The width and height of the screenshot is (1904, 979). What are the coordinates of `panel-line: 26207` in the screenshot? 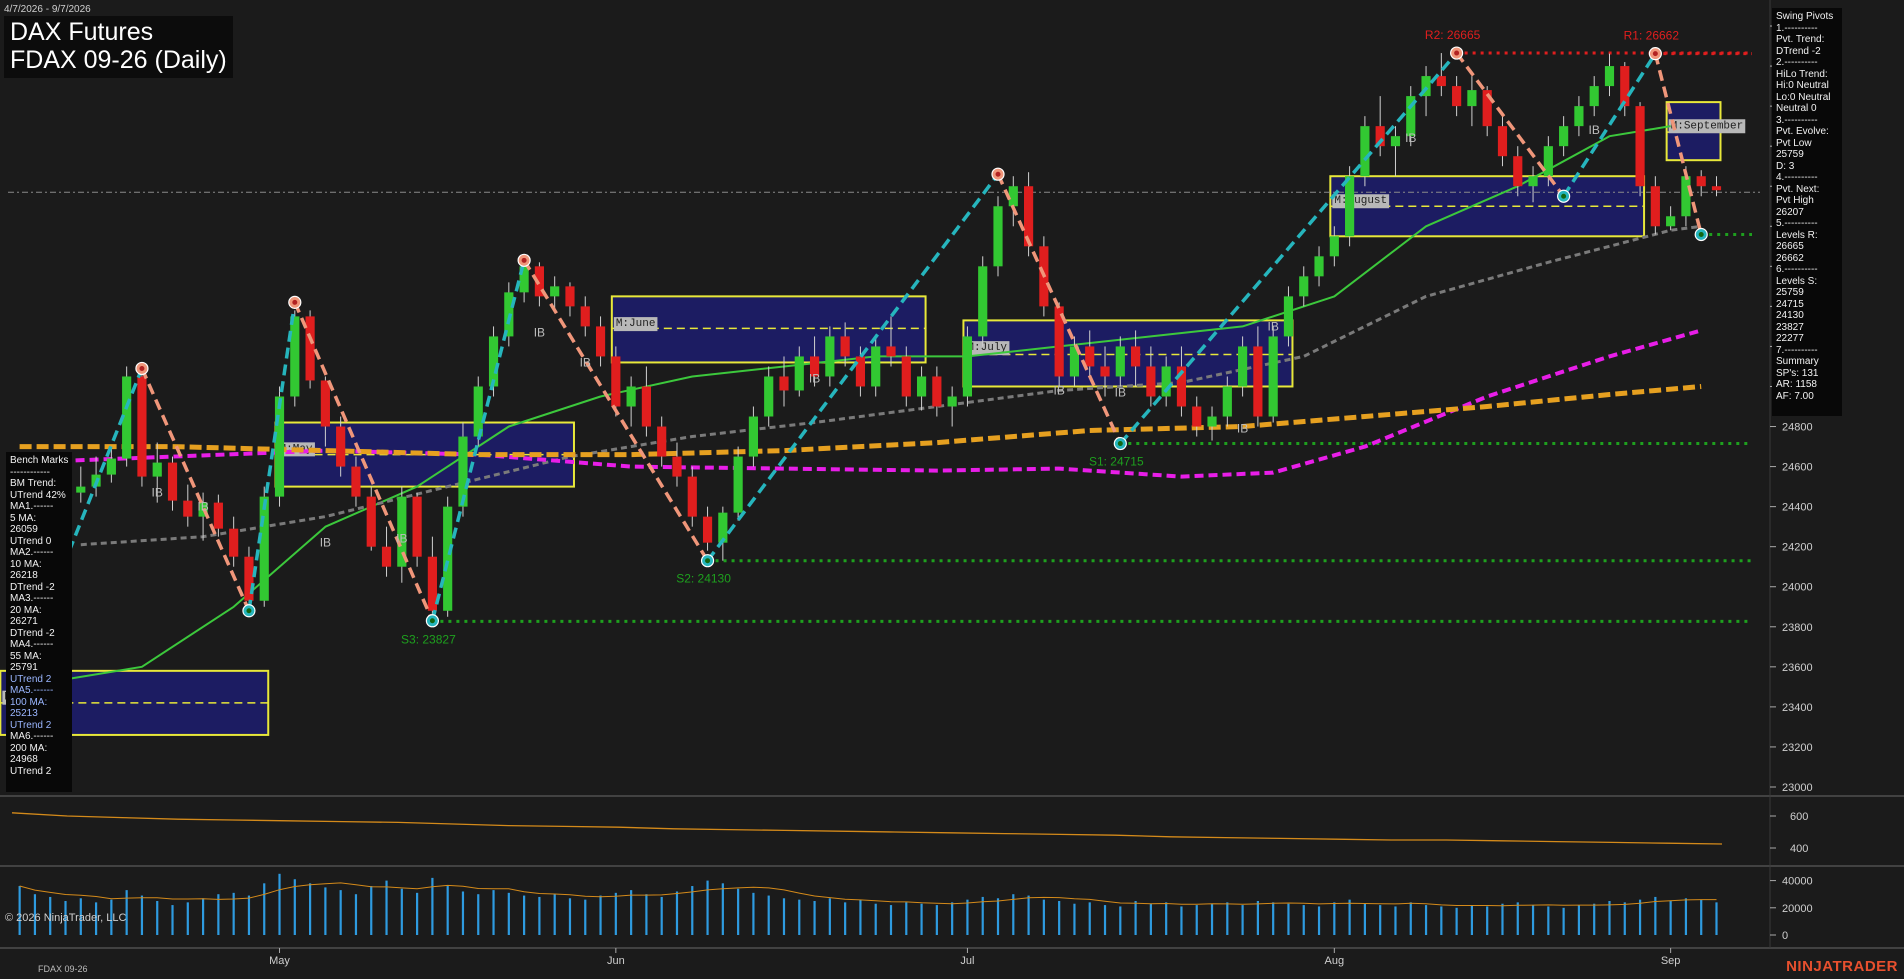 It's located at (1790, 212).